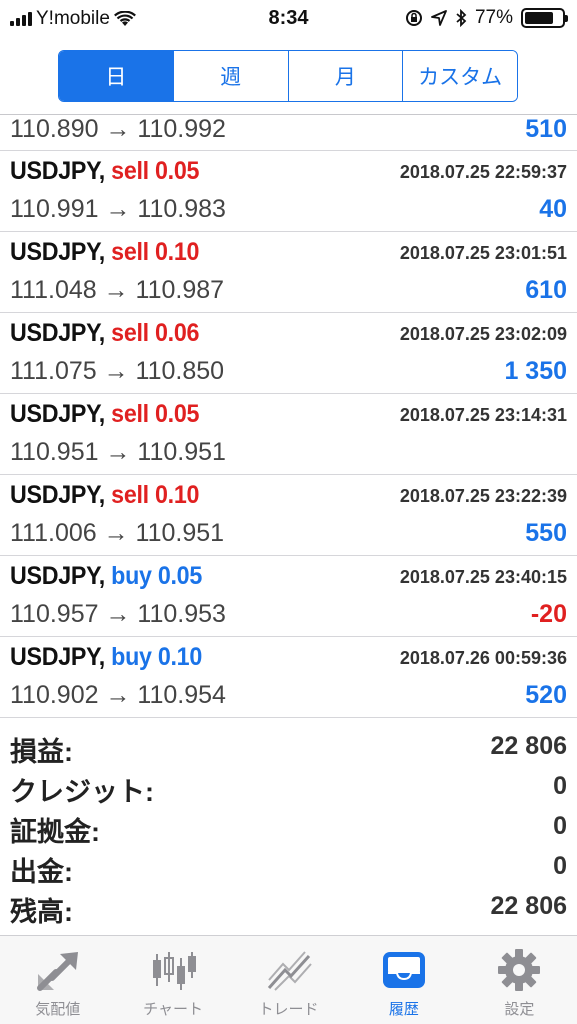  I want to click on summary-label: 出金:, so click(41, 872).